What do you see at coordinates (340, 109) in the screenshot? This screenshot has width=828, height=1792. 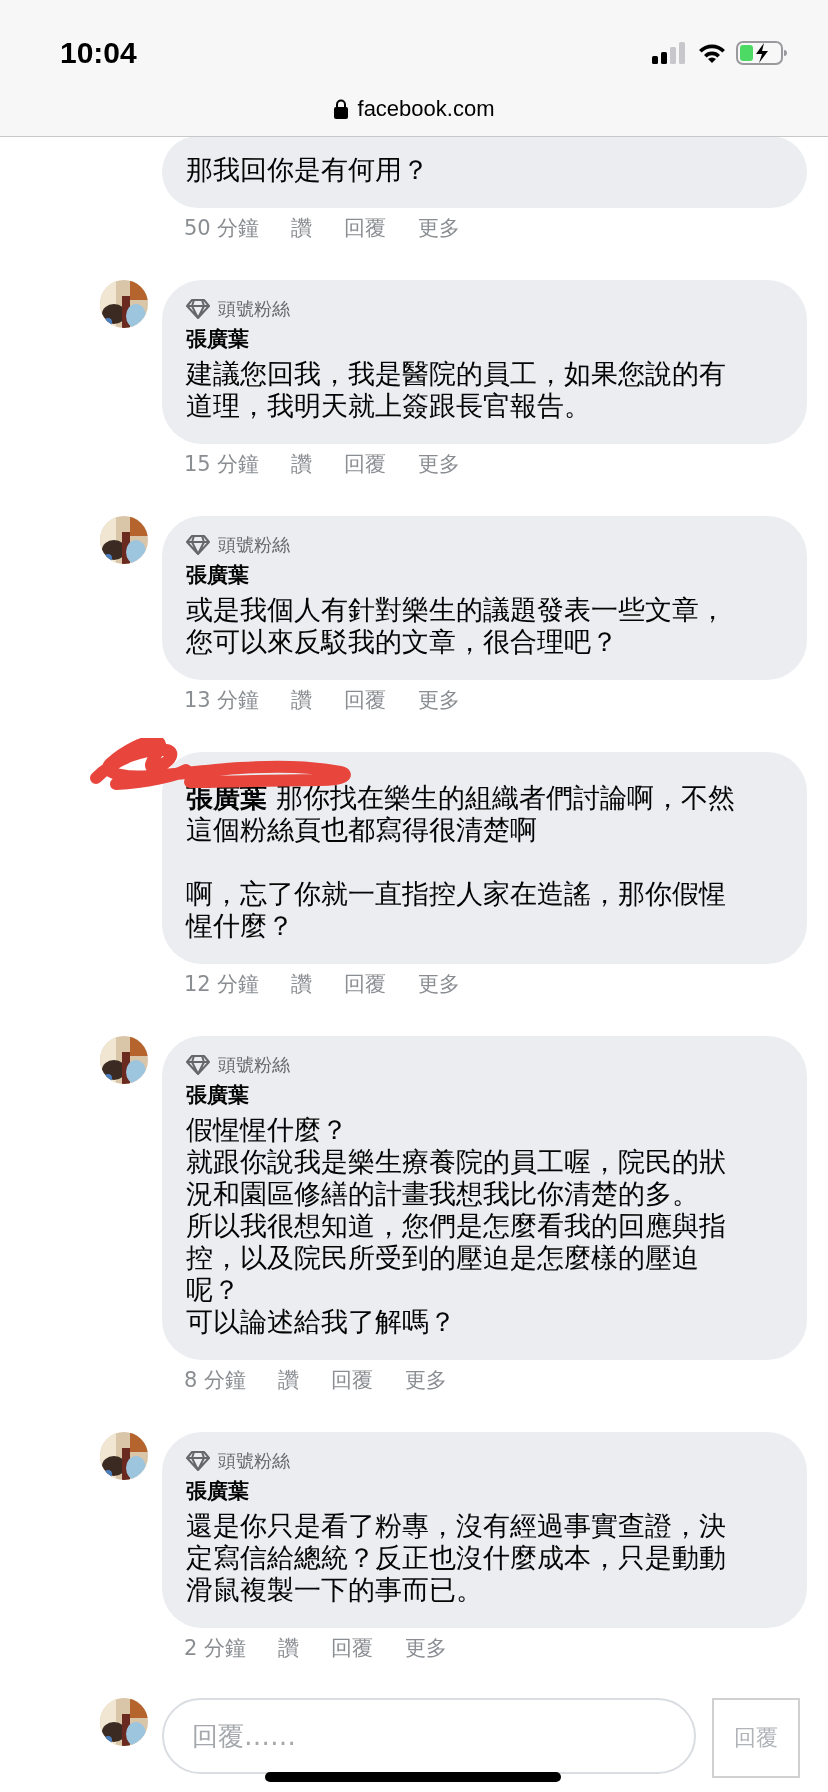 I see `lock-icon` at bounding box center [340, 109].